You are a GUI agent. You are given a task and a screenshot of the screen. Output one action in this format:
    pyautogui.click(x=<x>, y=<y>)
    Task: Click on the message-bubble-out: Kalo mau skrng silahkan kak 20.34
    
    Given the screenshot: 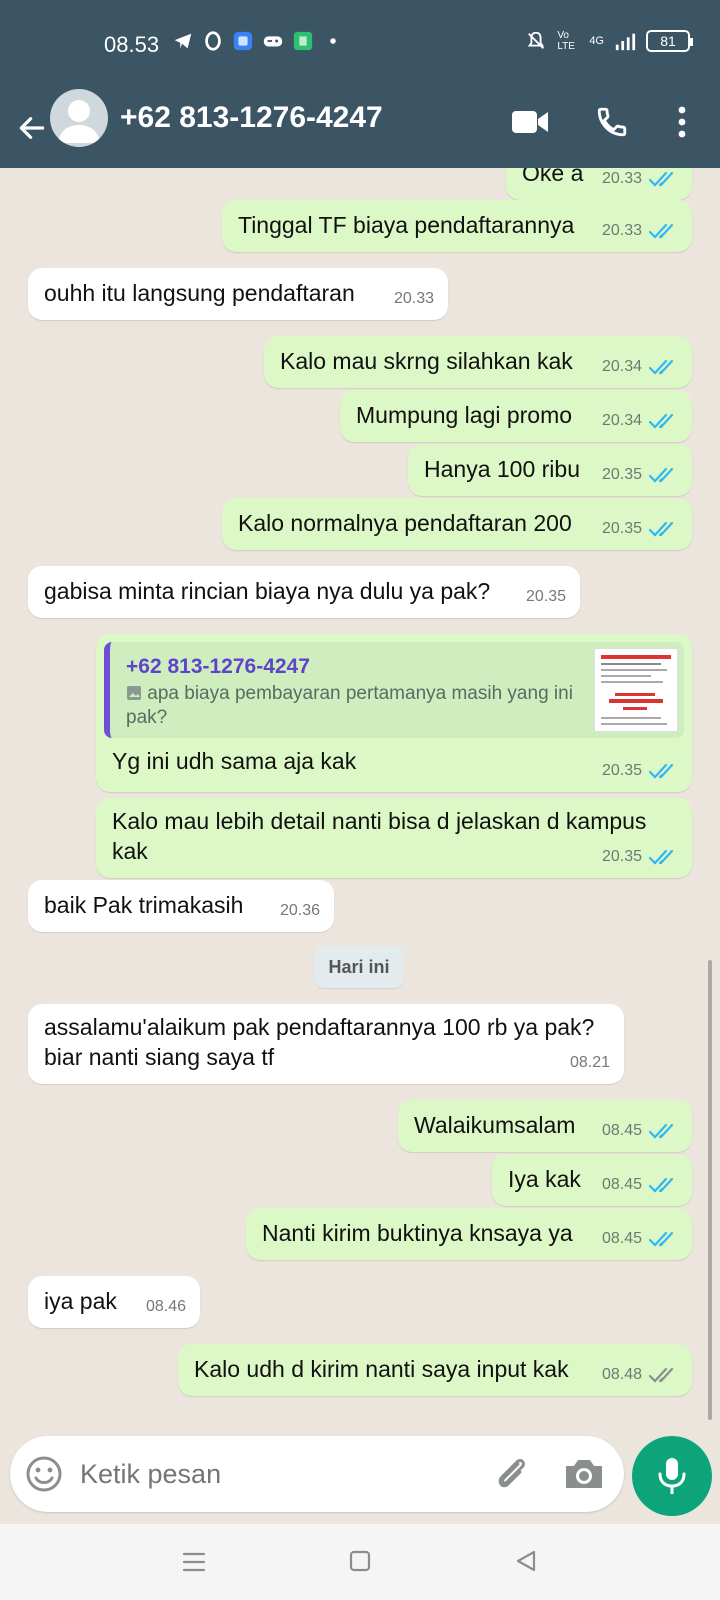 What is the action you would take?
    pyautogui.click(x=478, y=362)
    